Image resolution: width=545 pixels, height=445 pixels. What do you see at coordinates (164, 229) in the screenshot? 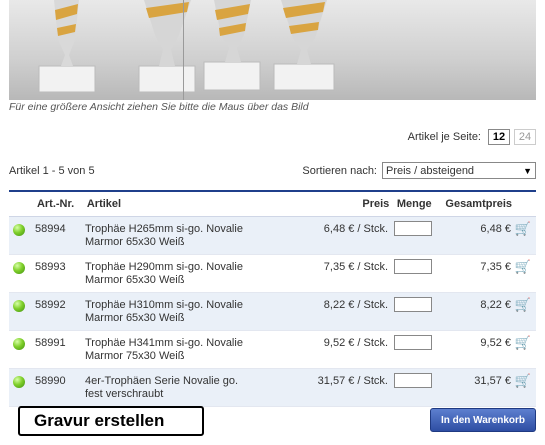
I see `article-name-line1: Trophäe H265mm si-go. Novalie` at bounding box center [164, 229].